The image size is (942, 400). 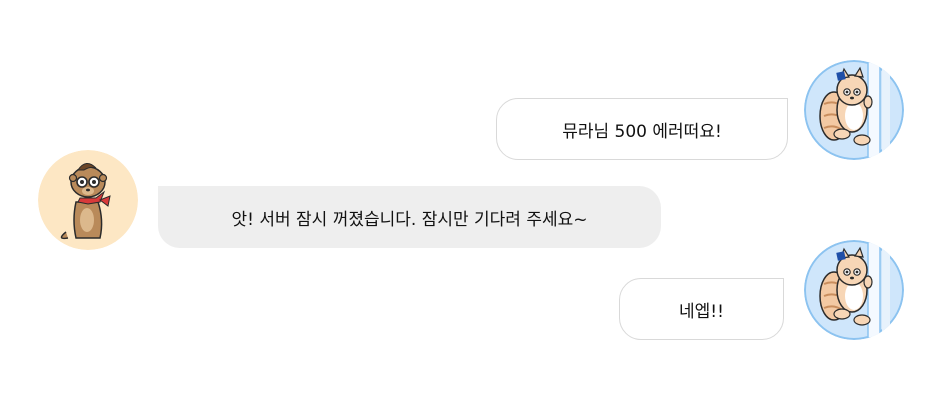 I want to click on bot-message-bubble: 앗! 서버 잠시 꺼졌습니다. 잠시만 기다려 주세요~, so click(x=409, y=217).